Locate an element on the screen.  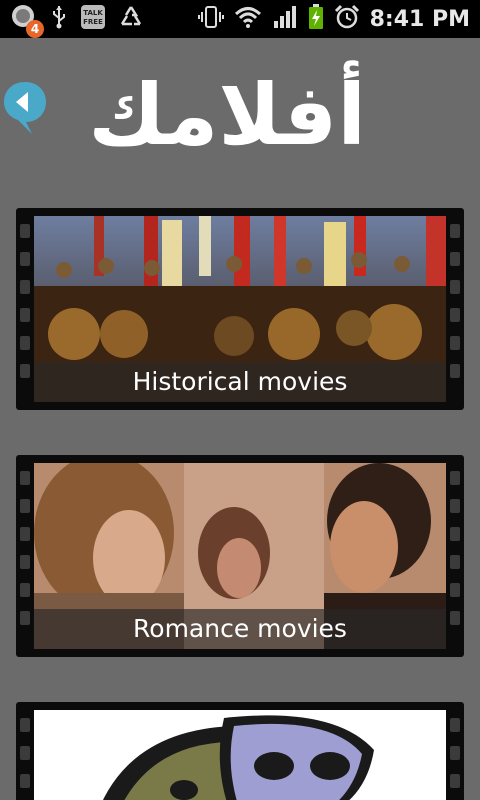
status-bar-right: 8:41 PM is located at coordinates (333, 19).